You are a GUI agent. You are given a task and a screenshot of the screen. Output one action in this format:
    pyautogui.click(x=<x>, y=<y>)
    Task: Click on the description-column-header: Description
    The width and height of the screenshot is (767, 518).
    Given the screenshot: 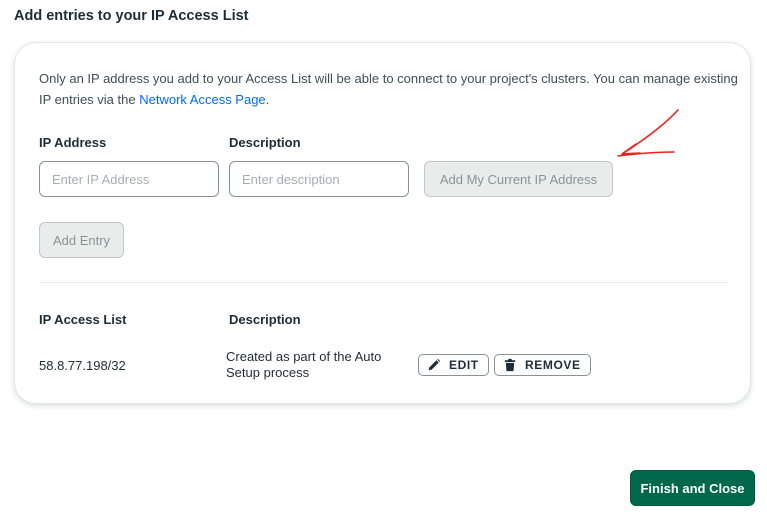 What is the action you would take?
    pyautogui.click(x=265, y=319)
    